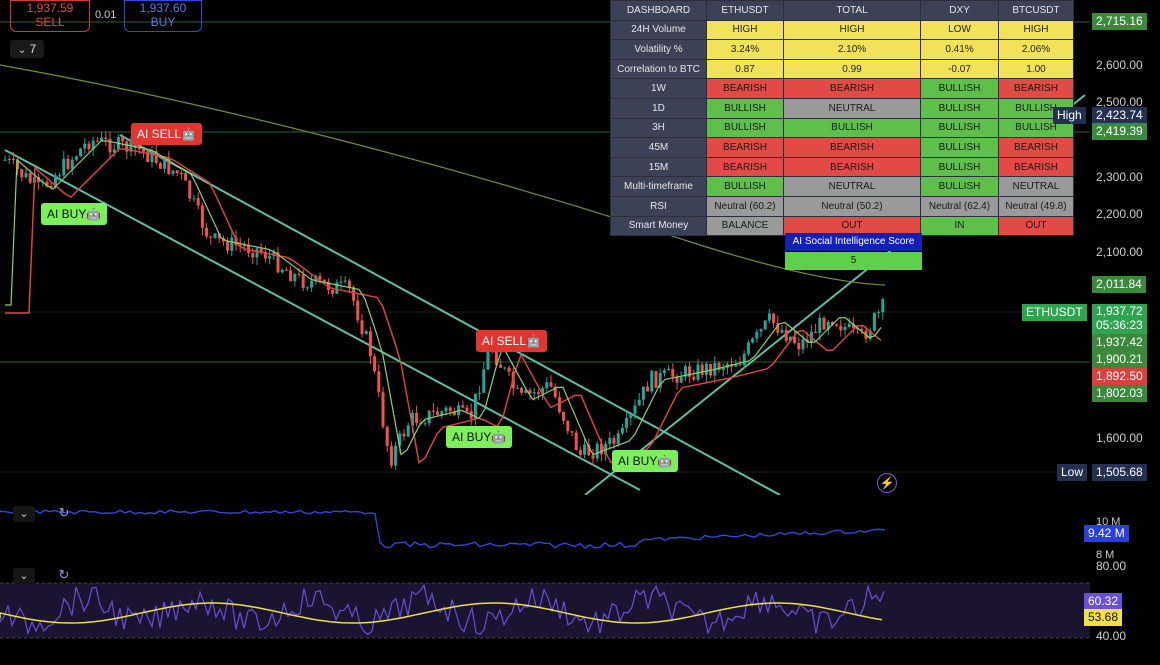 The width and height of the screenshot is (1160, 665). What do you see at coordinates (163, 22) in the screenshot?
I see `buy-label: BUY` at bounding box center [163, 22].